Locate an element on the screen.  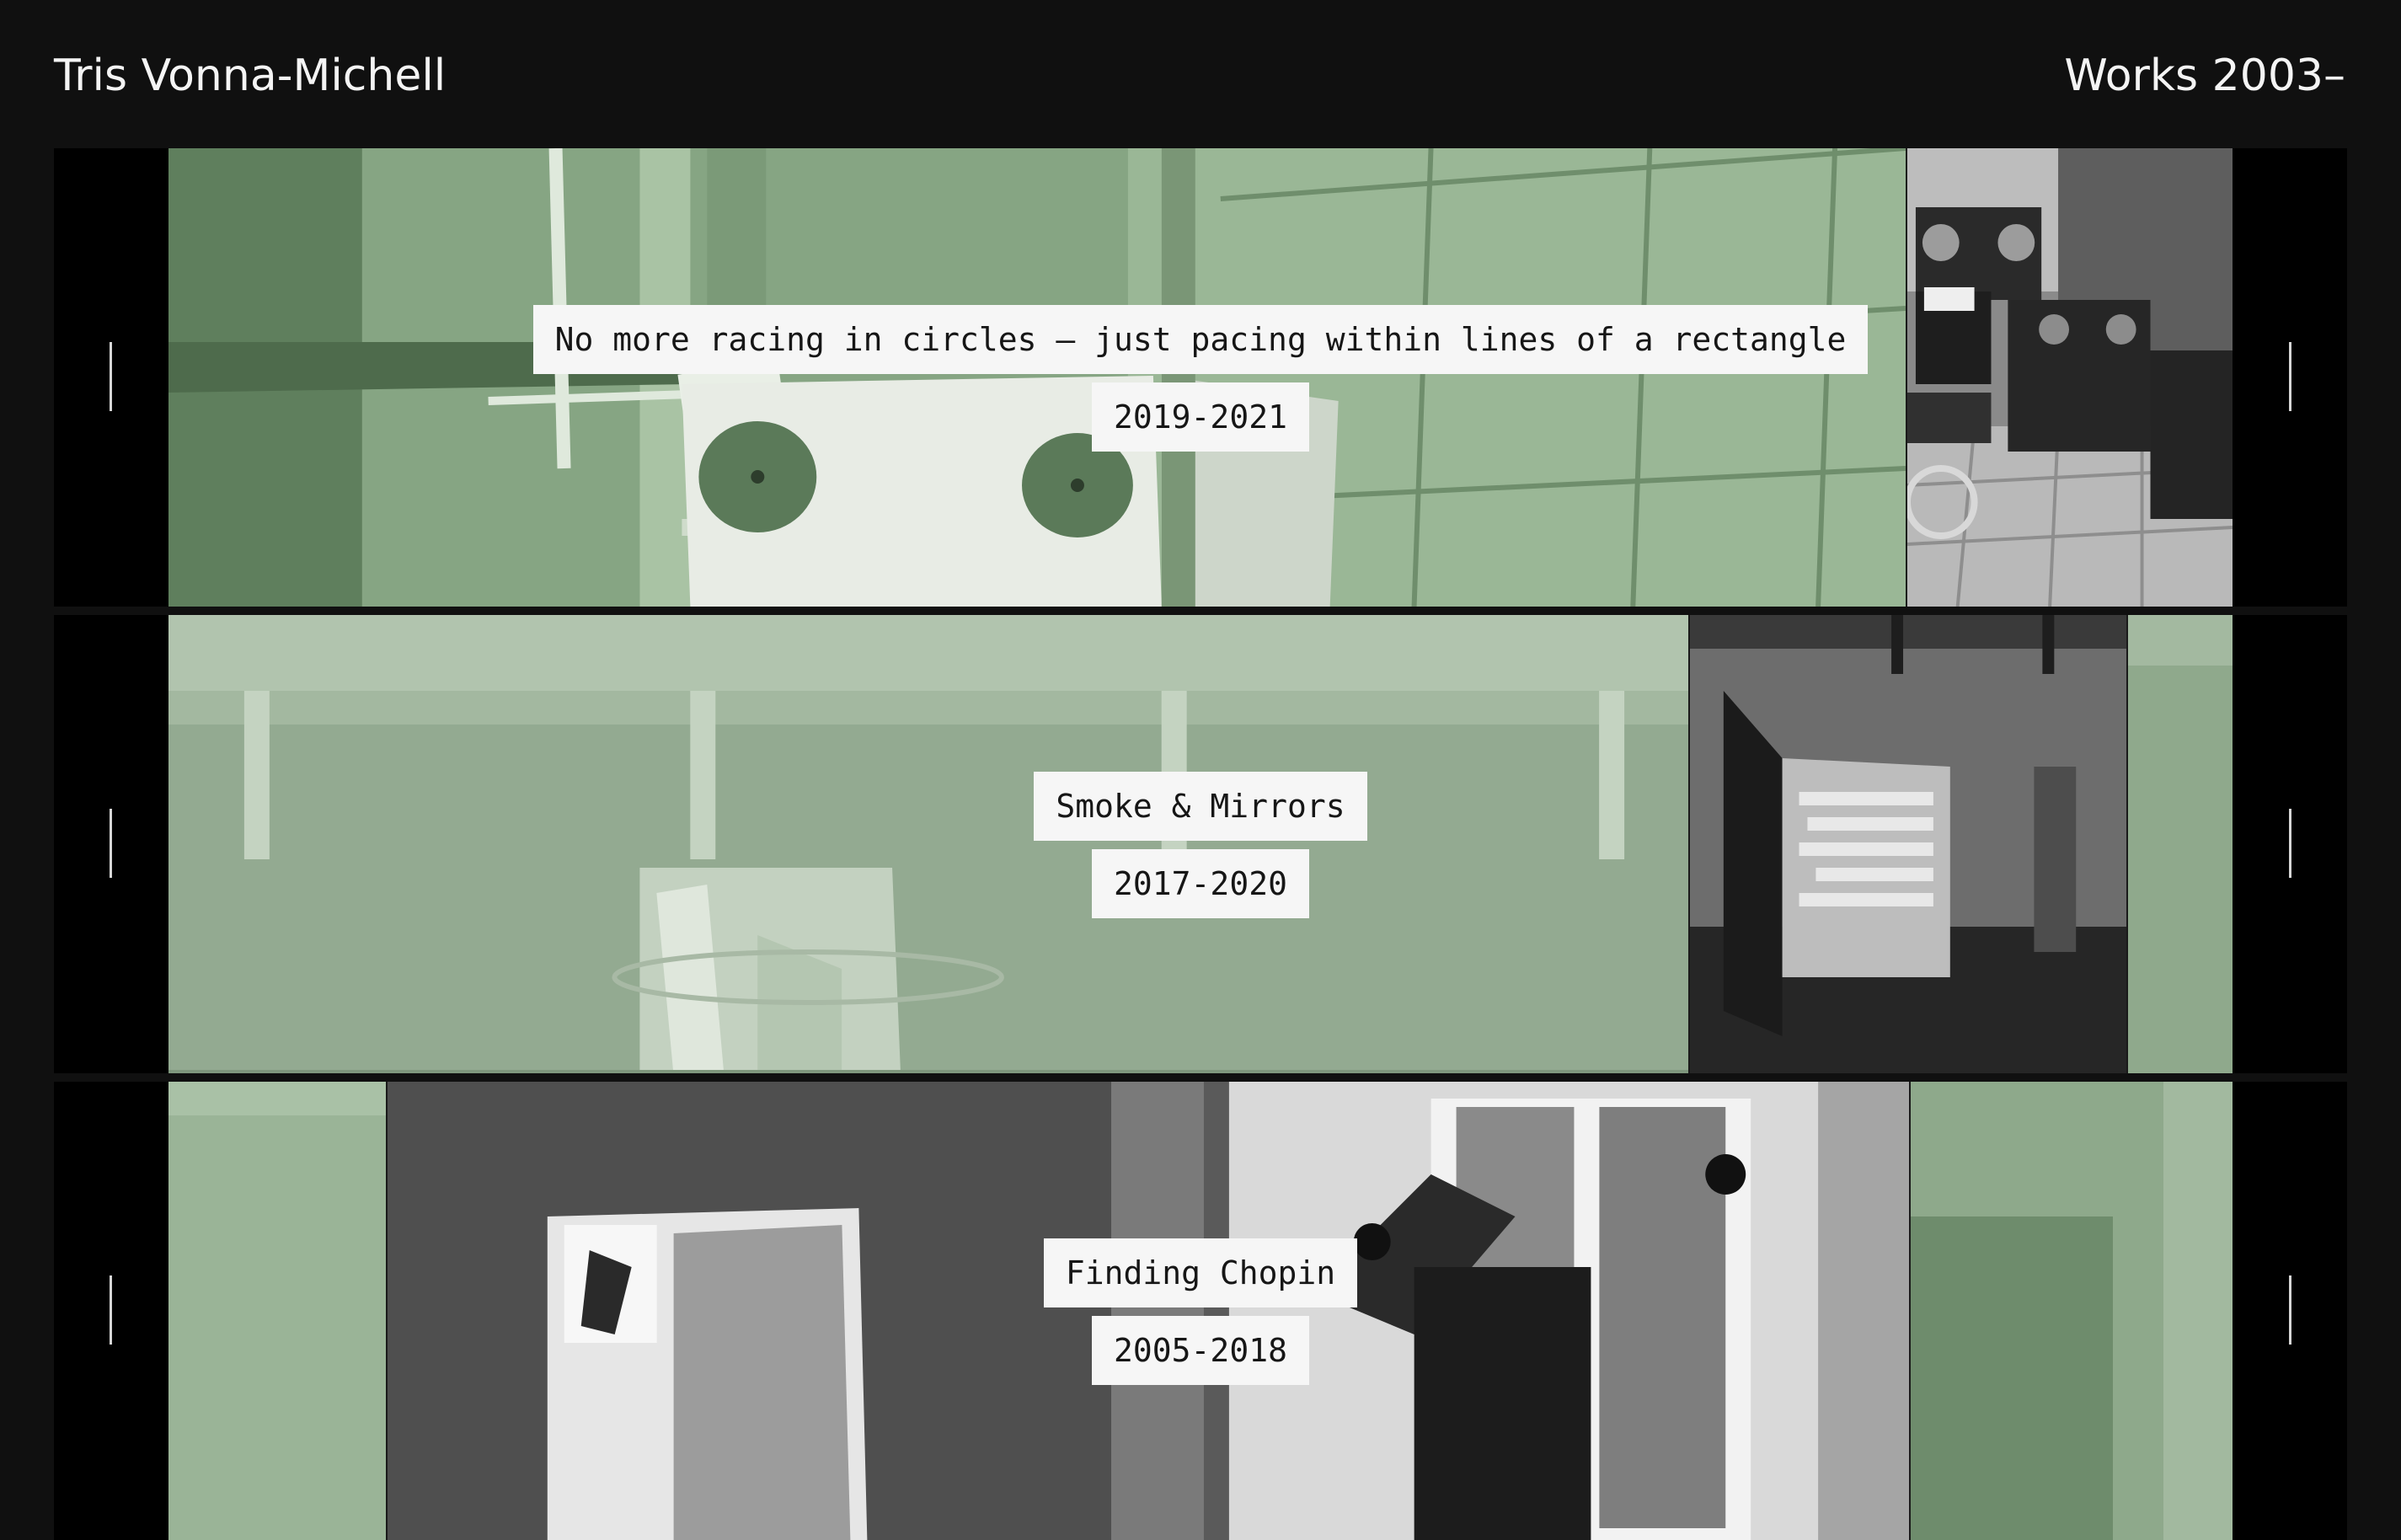
project-years: 2005-2018 is located at coordinates (1200, 1350).